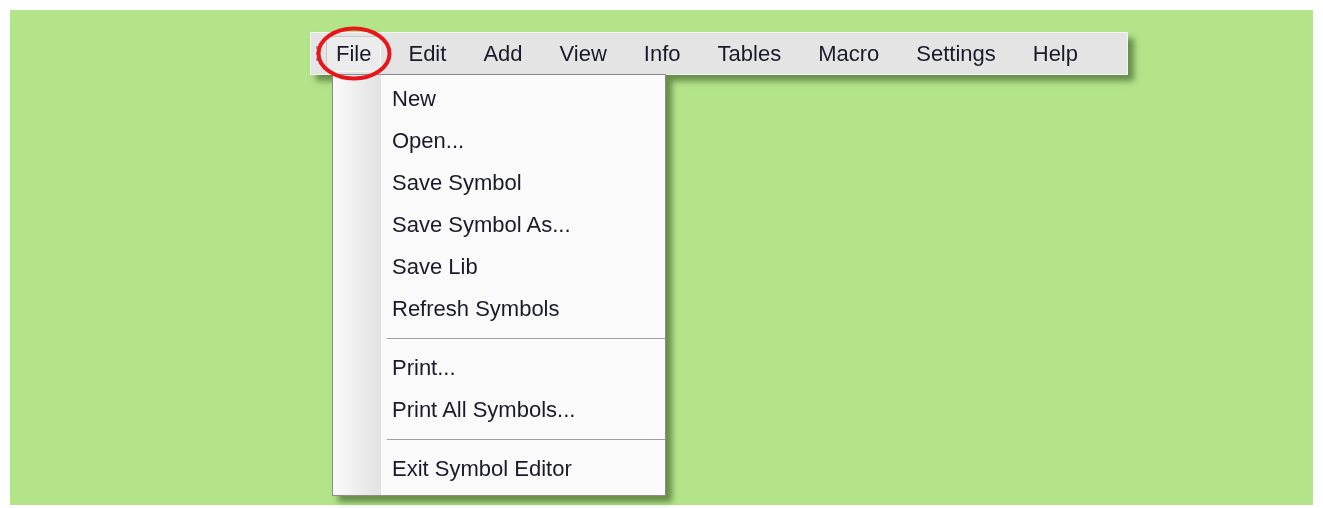  Describe the element at coordinates (528, 183) in the screenshot. I see `menu-option: Save Symbol` at that location.